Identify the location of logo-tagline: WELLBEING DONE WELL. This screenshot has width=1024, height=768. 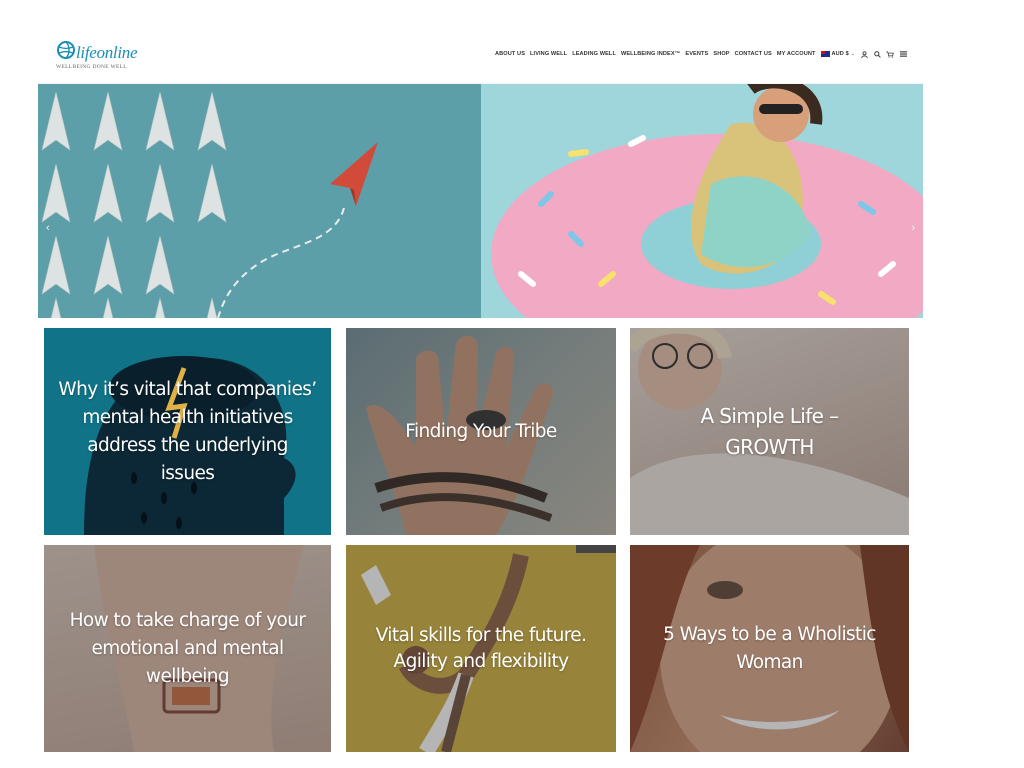
(91, 67).